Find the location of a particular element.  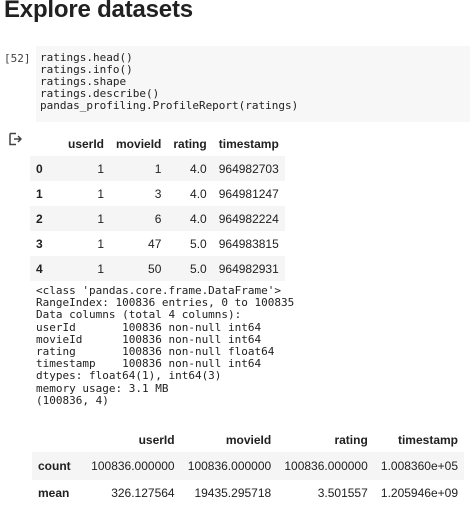

table-row: 3 1 47 5.0 964983815 is located at coordinates (157, 243).